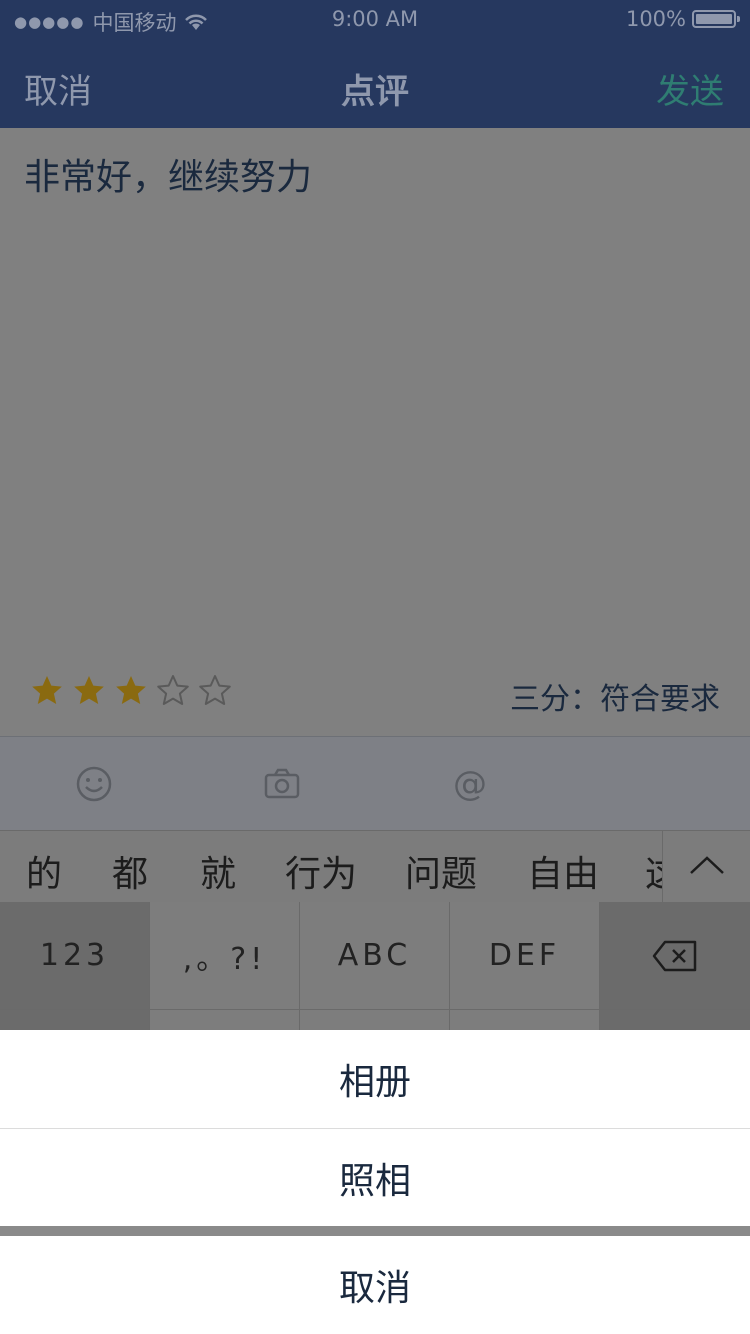 This screenshot has width=750, height=1334. Describe the element at coordinates (375, 20) in the screenshot. I see `status-bar: ●●●●● 中国移动 9:00 AM 100%` at that location.